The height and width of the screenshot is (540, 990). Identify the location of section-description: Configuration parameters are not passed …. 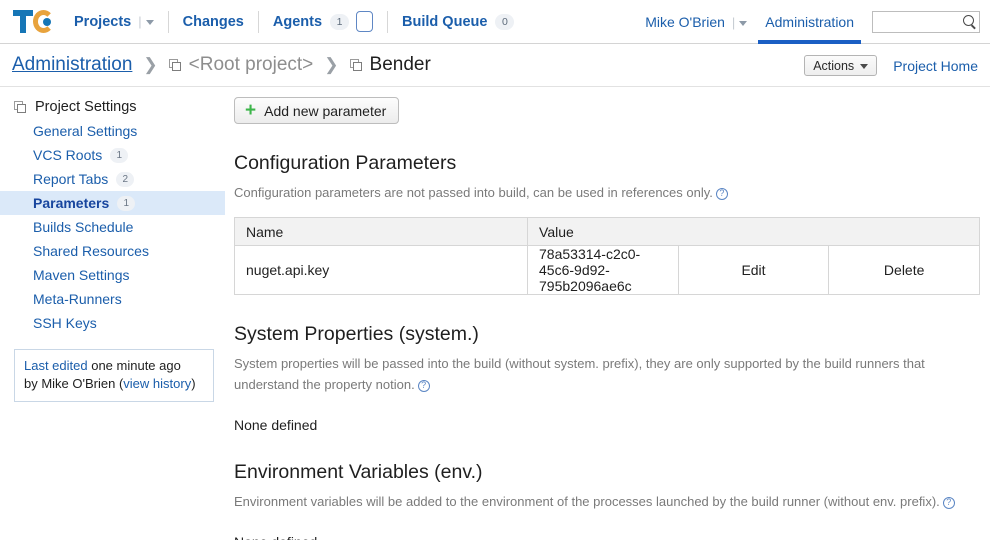
(601, 192).